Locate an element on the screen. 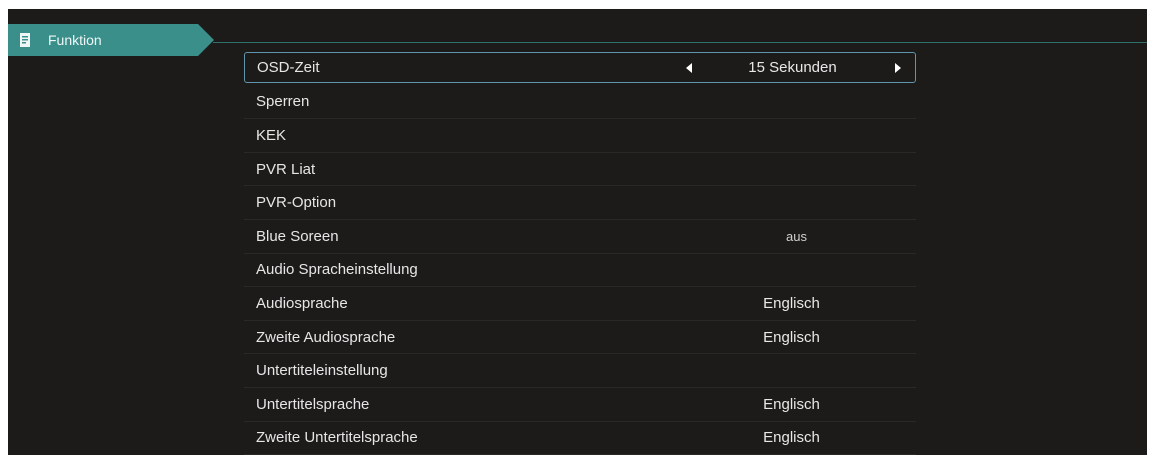 This screenshot has width=1151, height=459. menu-label: Zweite Untertitelsprache is located at coordinates (337, 438).